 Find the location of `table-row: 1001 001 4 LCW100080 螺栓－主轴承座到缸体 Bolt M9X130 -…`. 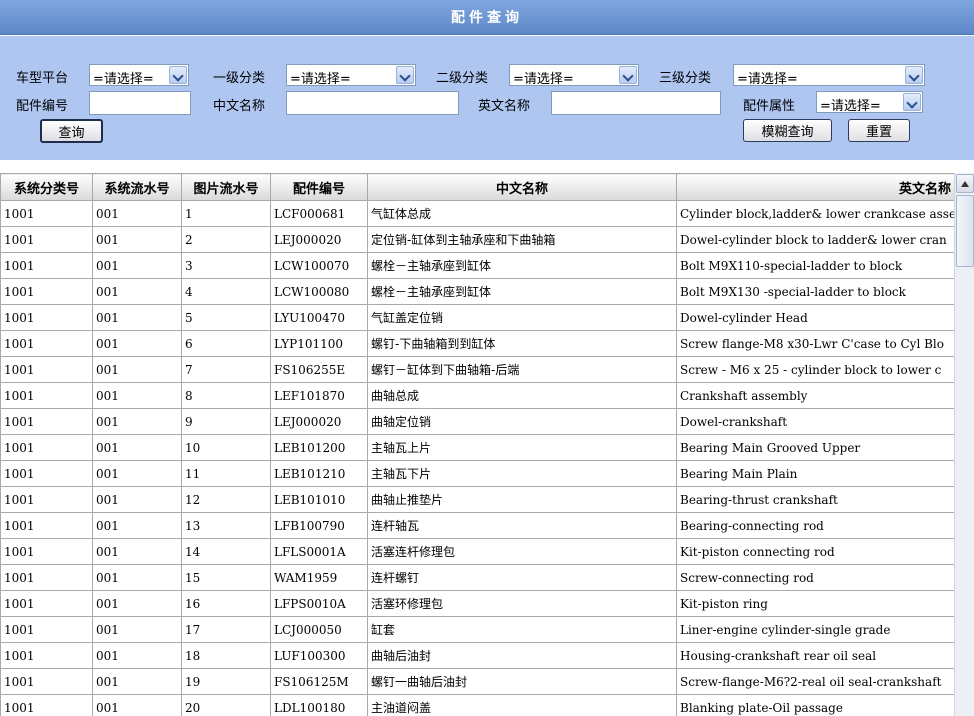

table-row: 1001 001 4 LCW100080 螺栓－主轴承座到缸体 Bolt M9X130 -… is located at coordinates (477, 291).